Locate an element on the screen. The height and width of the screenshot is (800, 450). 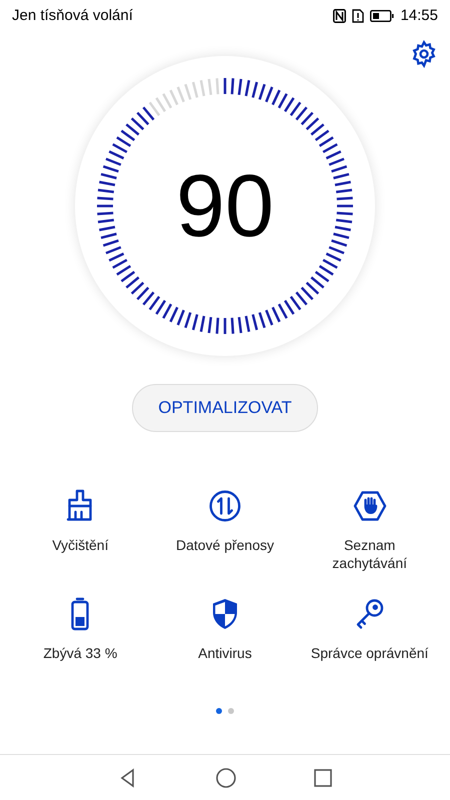
tool-shortcut: Správce oprávnění is located at coordinates (369, 640).